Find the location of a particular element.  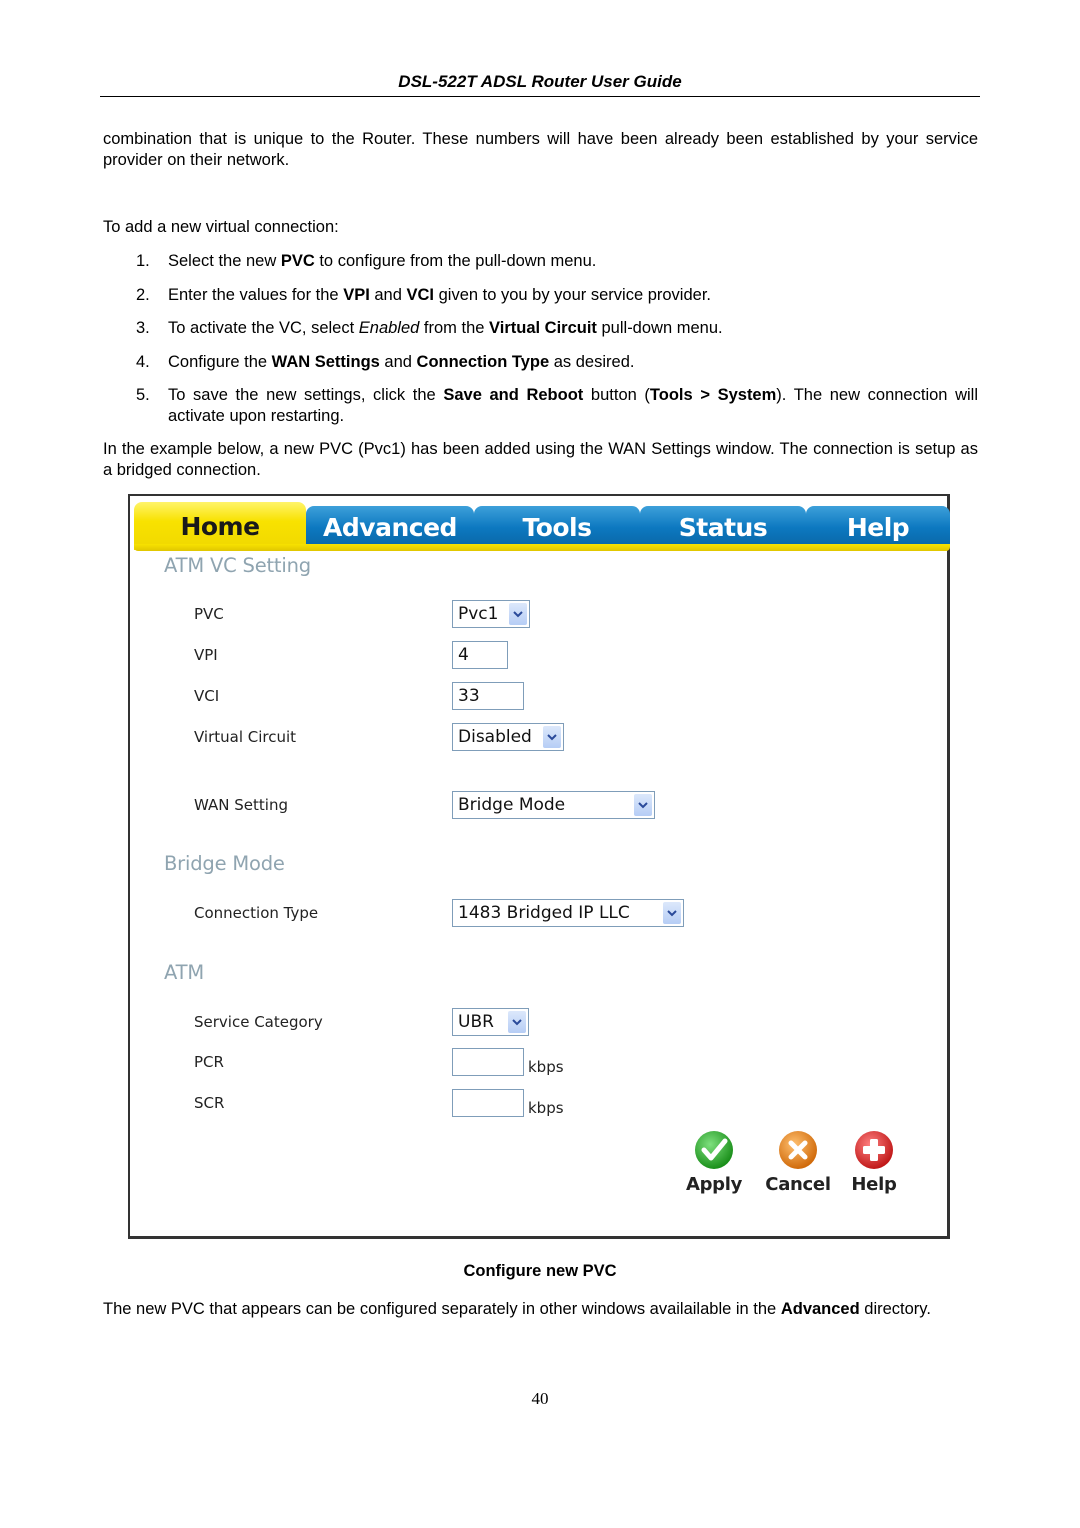

tab-status: Status is located at coordinates (723, 526).